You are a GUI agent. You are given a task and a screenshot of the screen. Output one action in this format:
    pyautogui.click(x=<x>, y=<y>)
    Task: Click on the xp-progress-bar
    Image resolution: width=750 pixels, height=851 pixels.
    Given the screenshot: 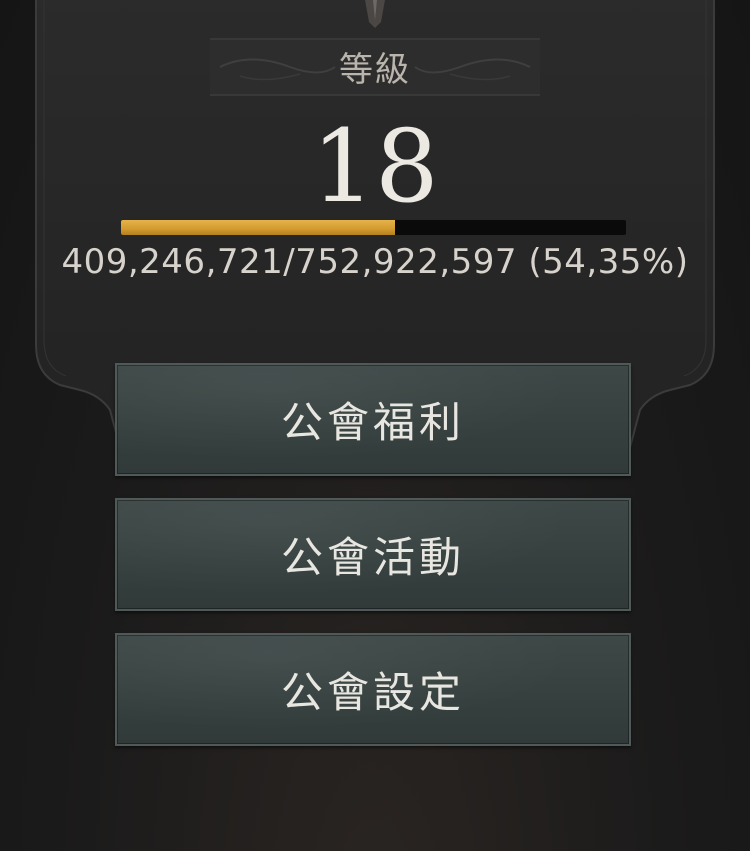 What is the action you would take?
    pyautogui.click(x=373, y=227)
    